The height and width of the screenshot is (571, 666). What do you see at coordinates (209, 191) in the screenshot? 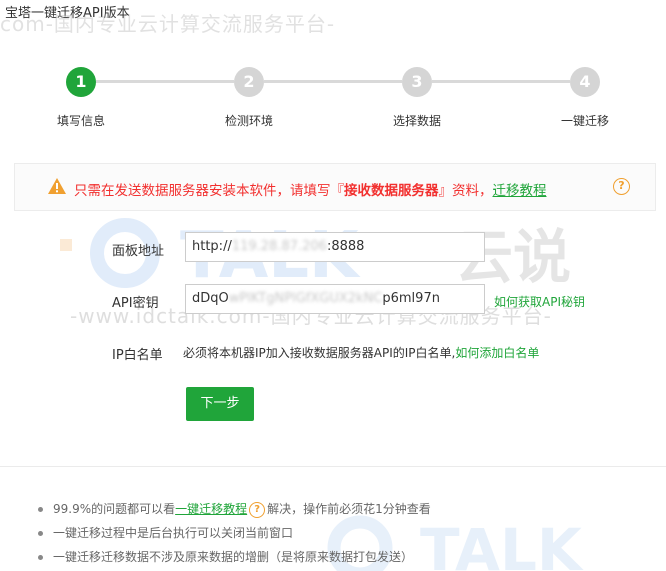
I see `alert-text: 只需在发送数据服务器安装本软件，请填写『` at bounding box center [209, 191].